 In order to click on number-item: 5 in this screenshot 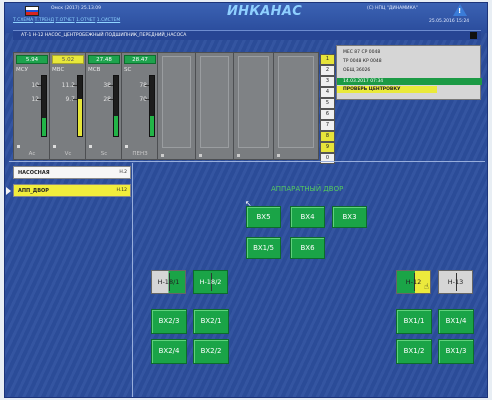, I will do `click(327, 103)`.